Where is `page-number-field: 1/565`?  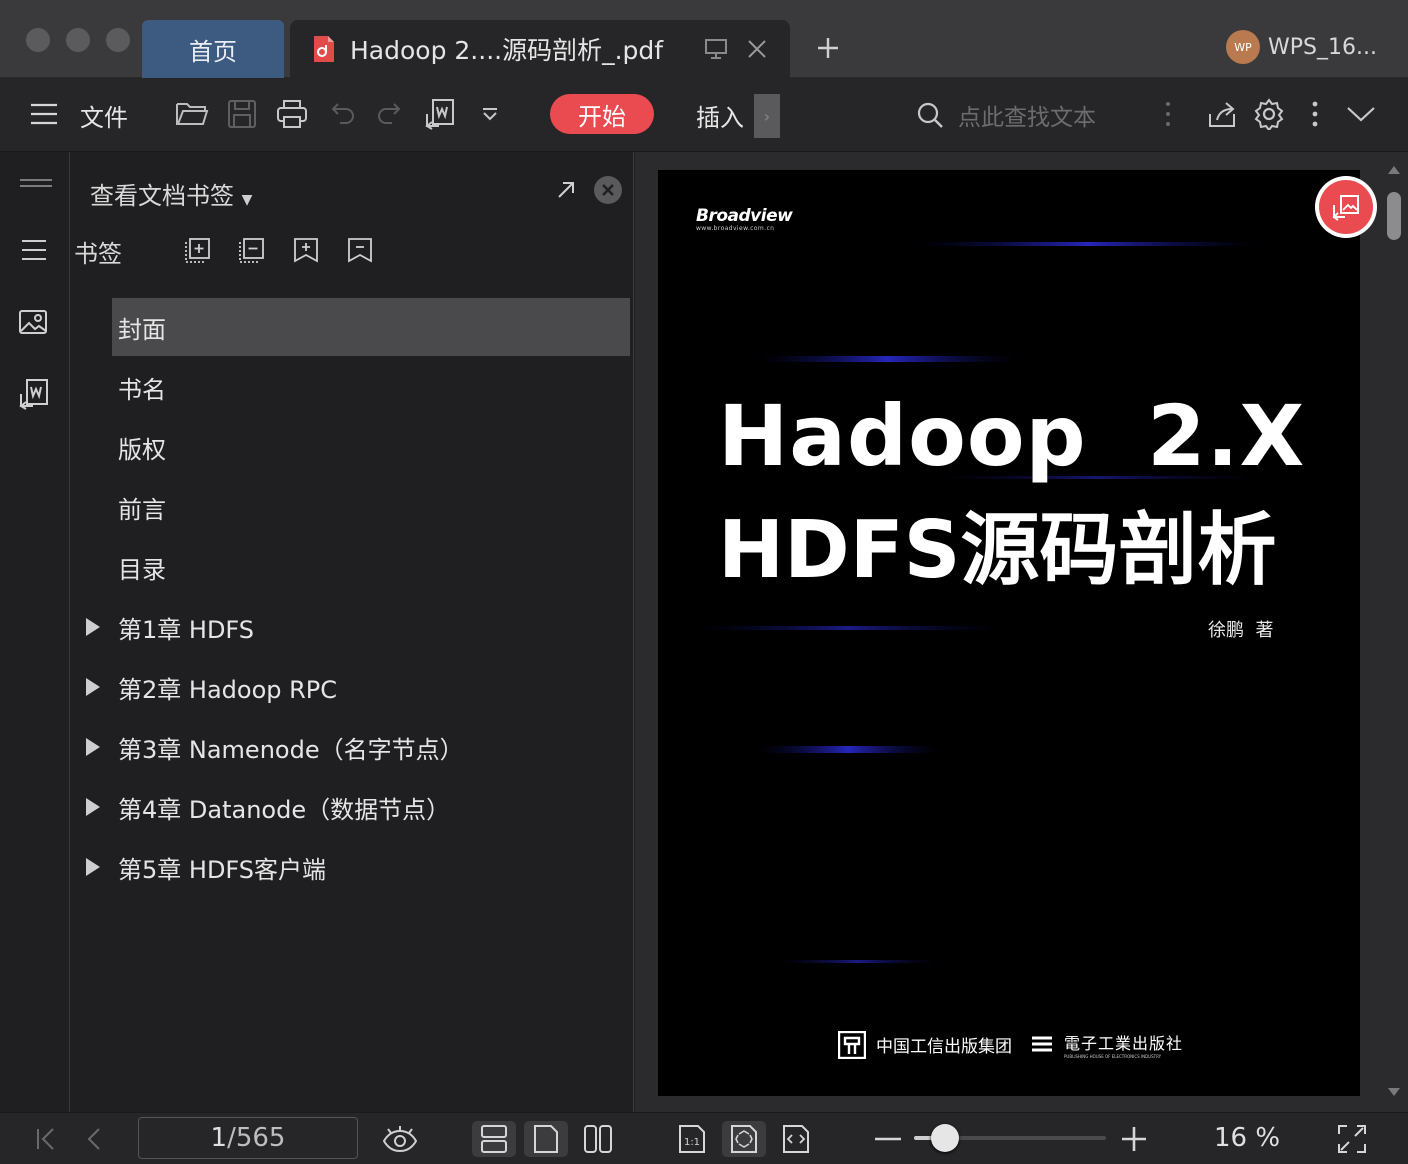
page-number-field: 1/565 is located at coordinates (248, 1138).